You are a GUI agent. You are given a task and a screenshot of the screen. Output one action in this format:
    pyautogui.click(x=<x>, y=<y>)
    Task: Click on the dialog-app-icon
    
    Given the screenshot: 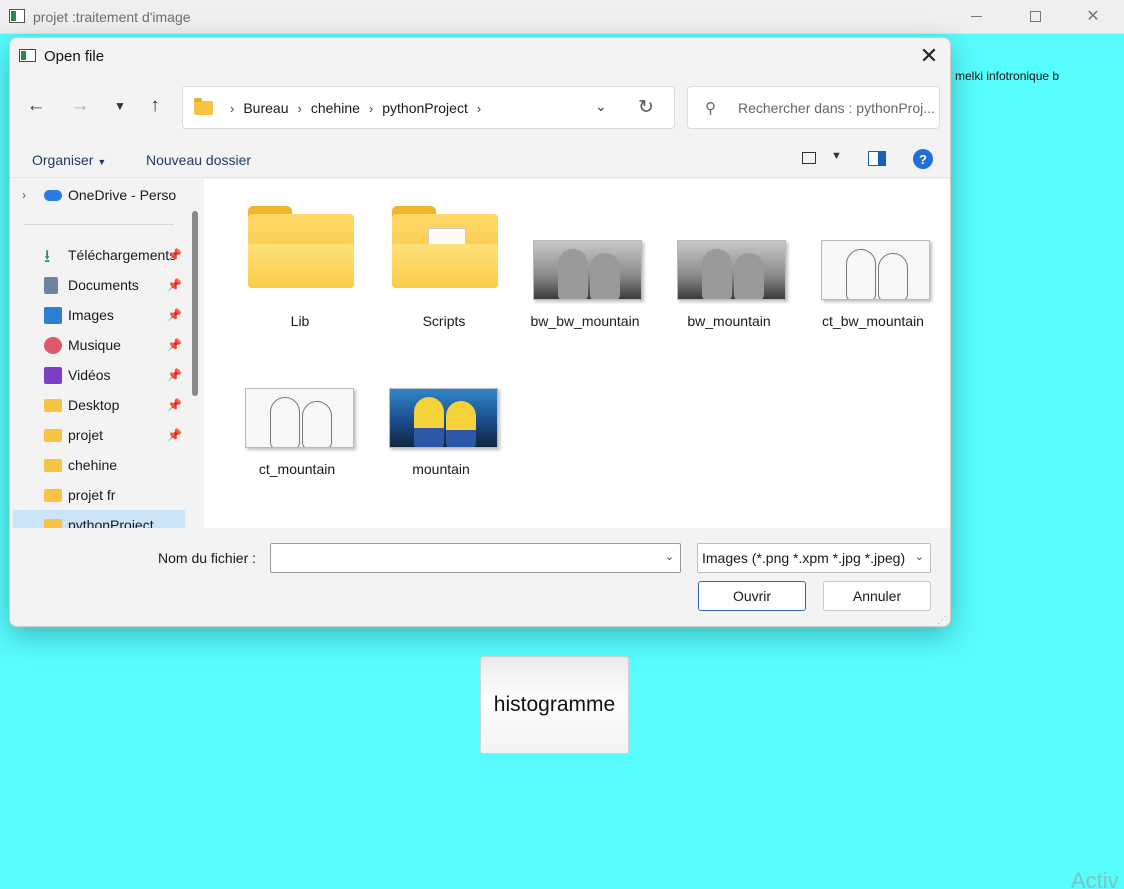 What is the action you would take?
    pyautogui.click(x=27, y=55)
    